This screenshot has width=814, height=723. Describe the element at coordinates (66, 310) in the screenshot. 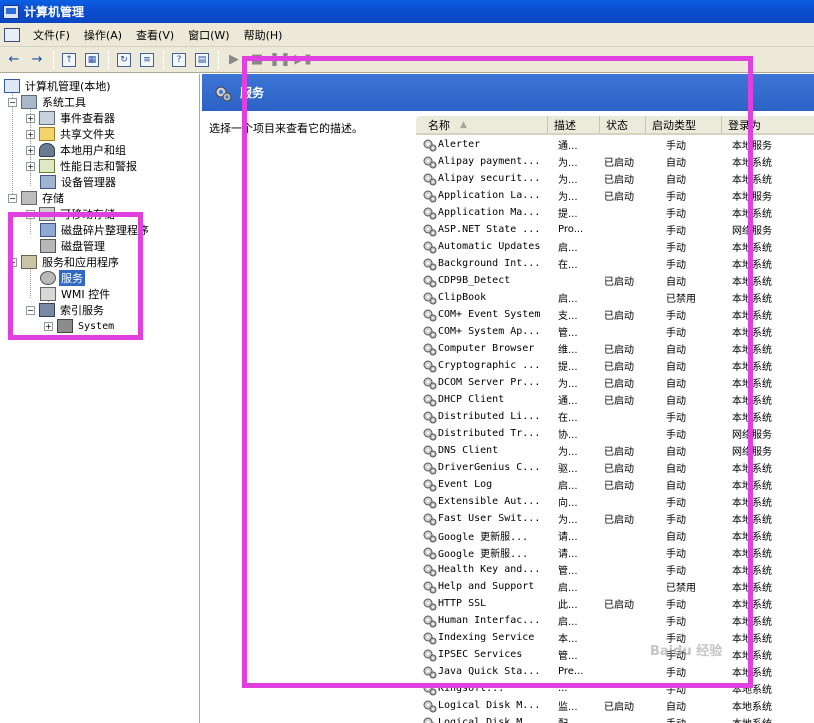

I see `tree-node-indexing: − 索引服务` at that location.